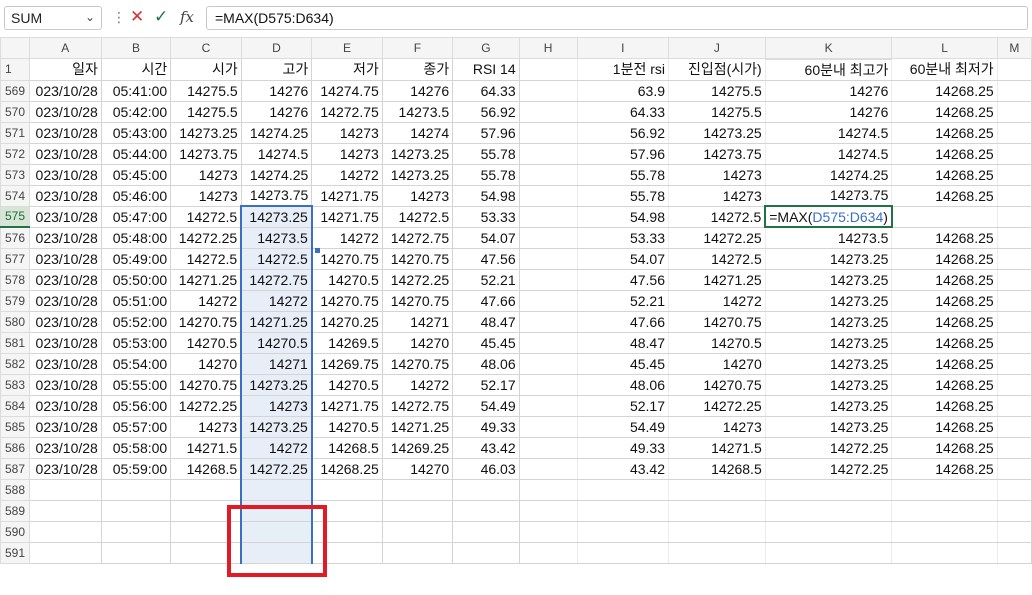 This screenshot has height=595, width=1032. Describe the element at coordinates (276, 258) in the screenshot. I see `cell-D: 14272.5` at that location.